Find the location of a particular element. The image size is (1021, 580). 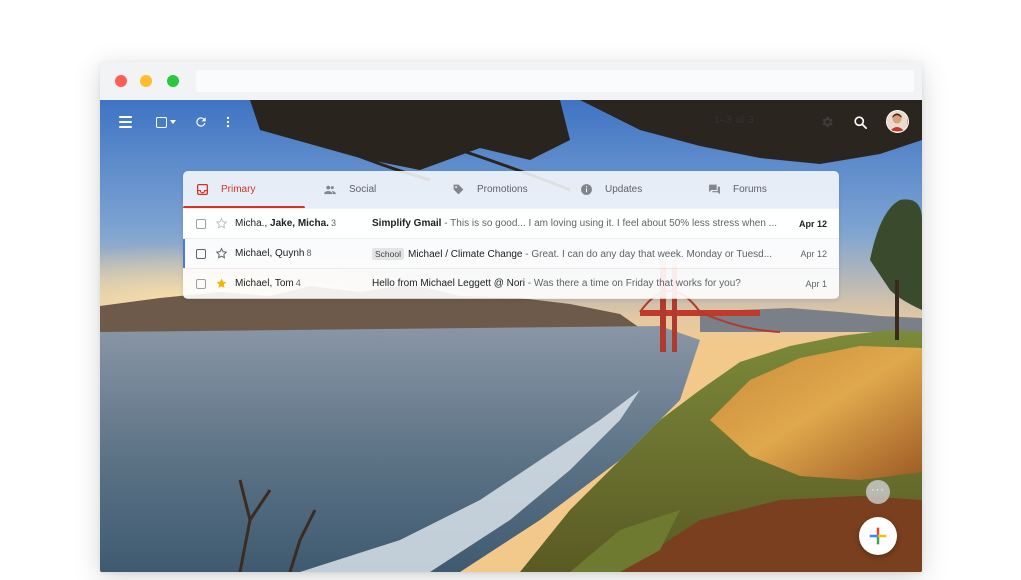

hamburger-menu-icon is located at coordinates (126, 122).